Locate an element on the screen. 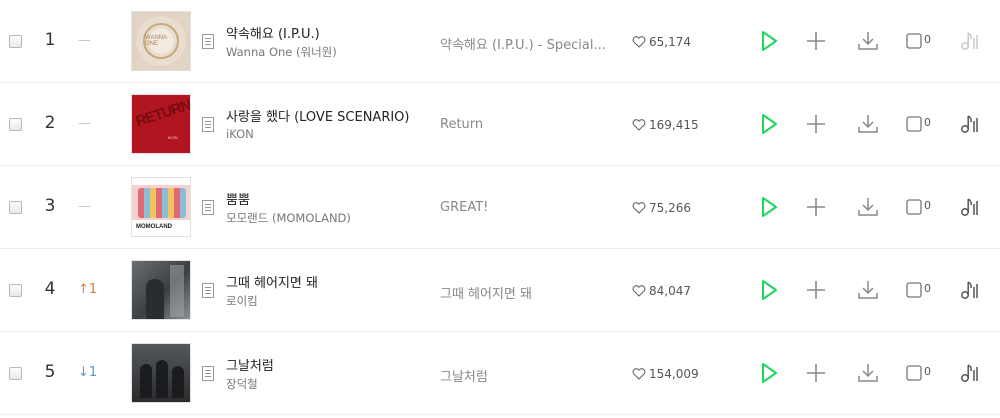 The width and height of the screenshot is (1000, 418). song-title: 약속해요 (I.P.U.) is located at coordinates (273, 32).